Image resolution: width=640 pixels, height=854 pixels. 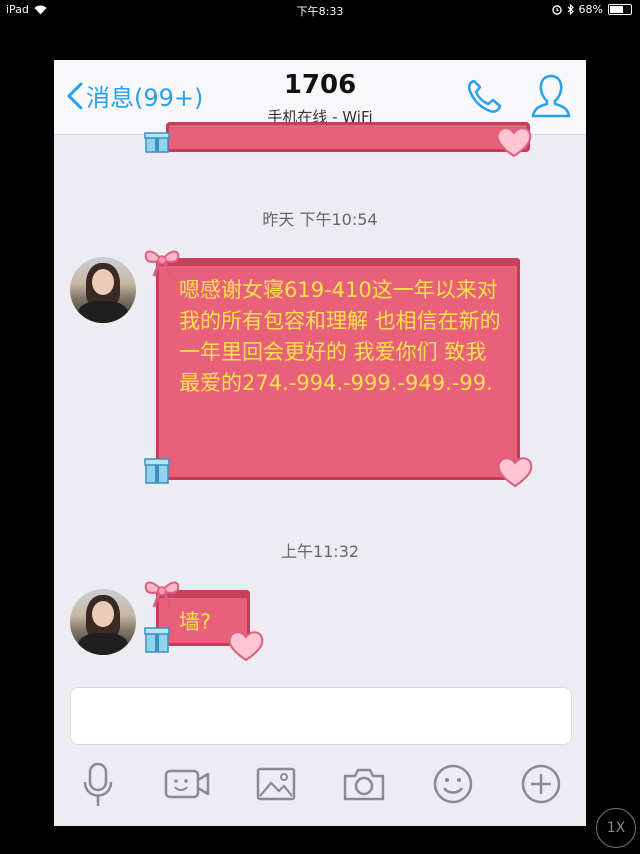 I want to click on contact-profile-icon, so click(x=551, y=96).